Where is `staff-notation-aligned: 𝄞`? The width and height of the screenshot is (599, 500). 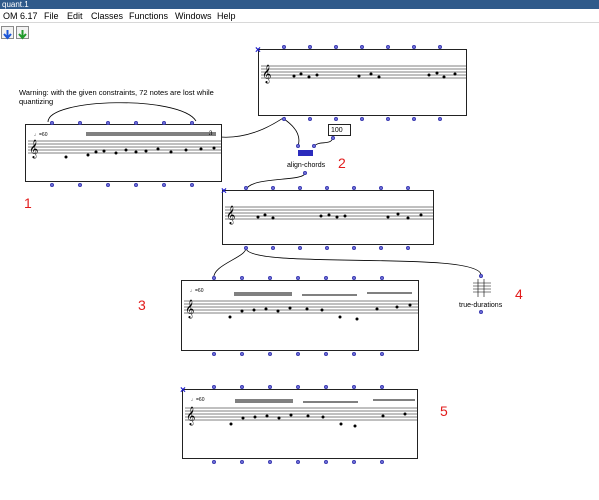
staff-notation-aligned: 𝄞 is located at coordinates (329, 215).